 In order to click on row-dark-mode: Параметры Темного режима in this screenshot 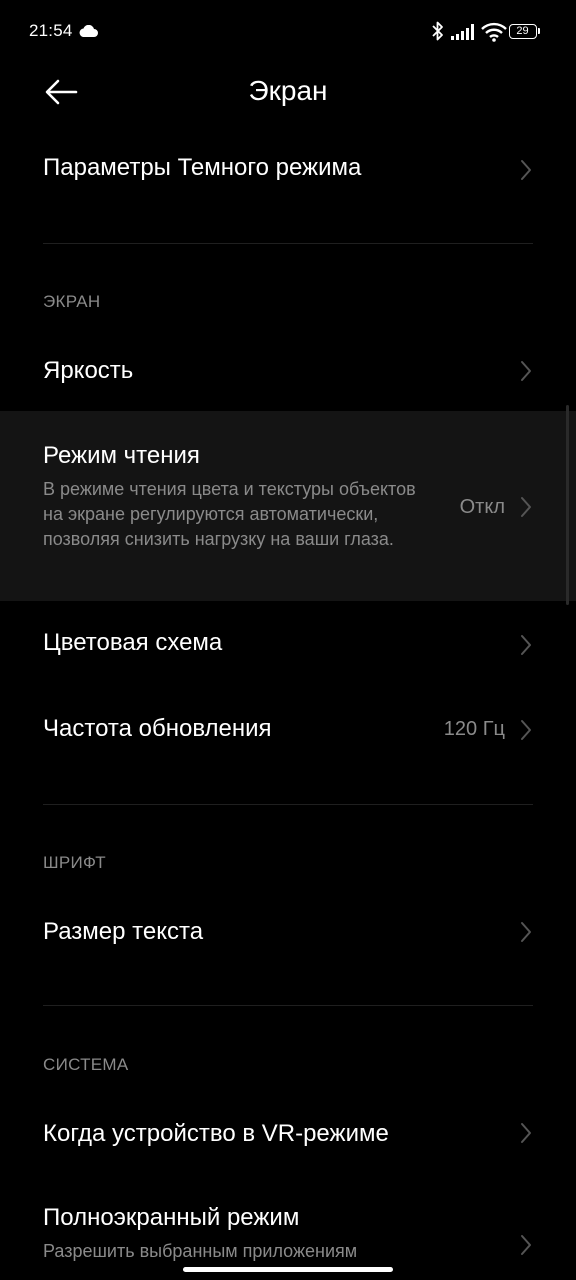, I will do `click(288, 171)`.